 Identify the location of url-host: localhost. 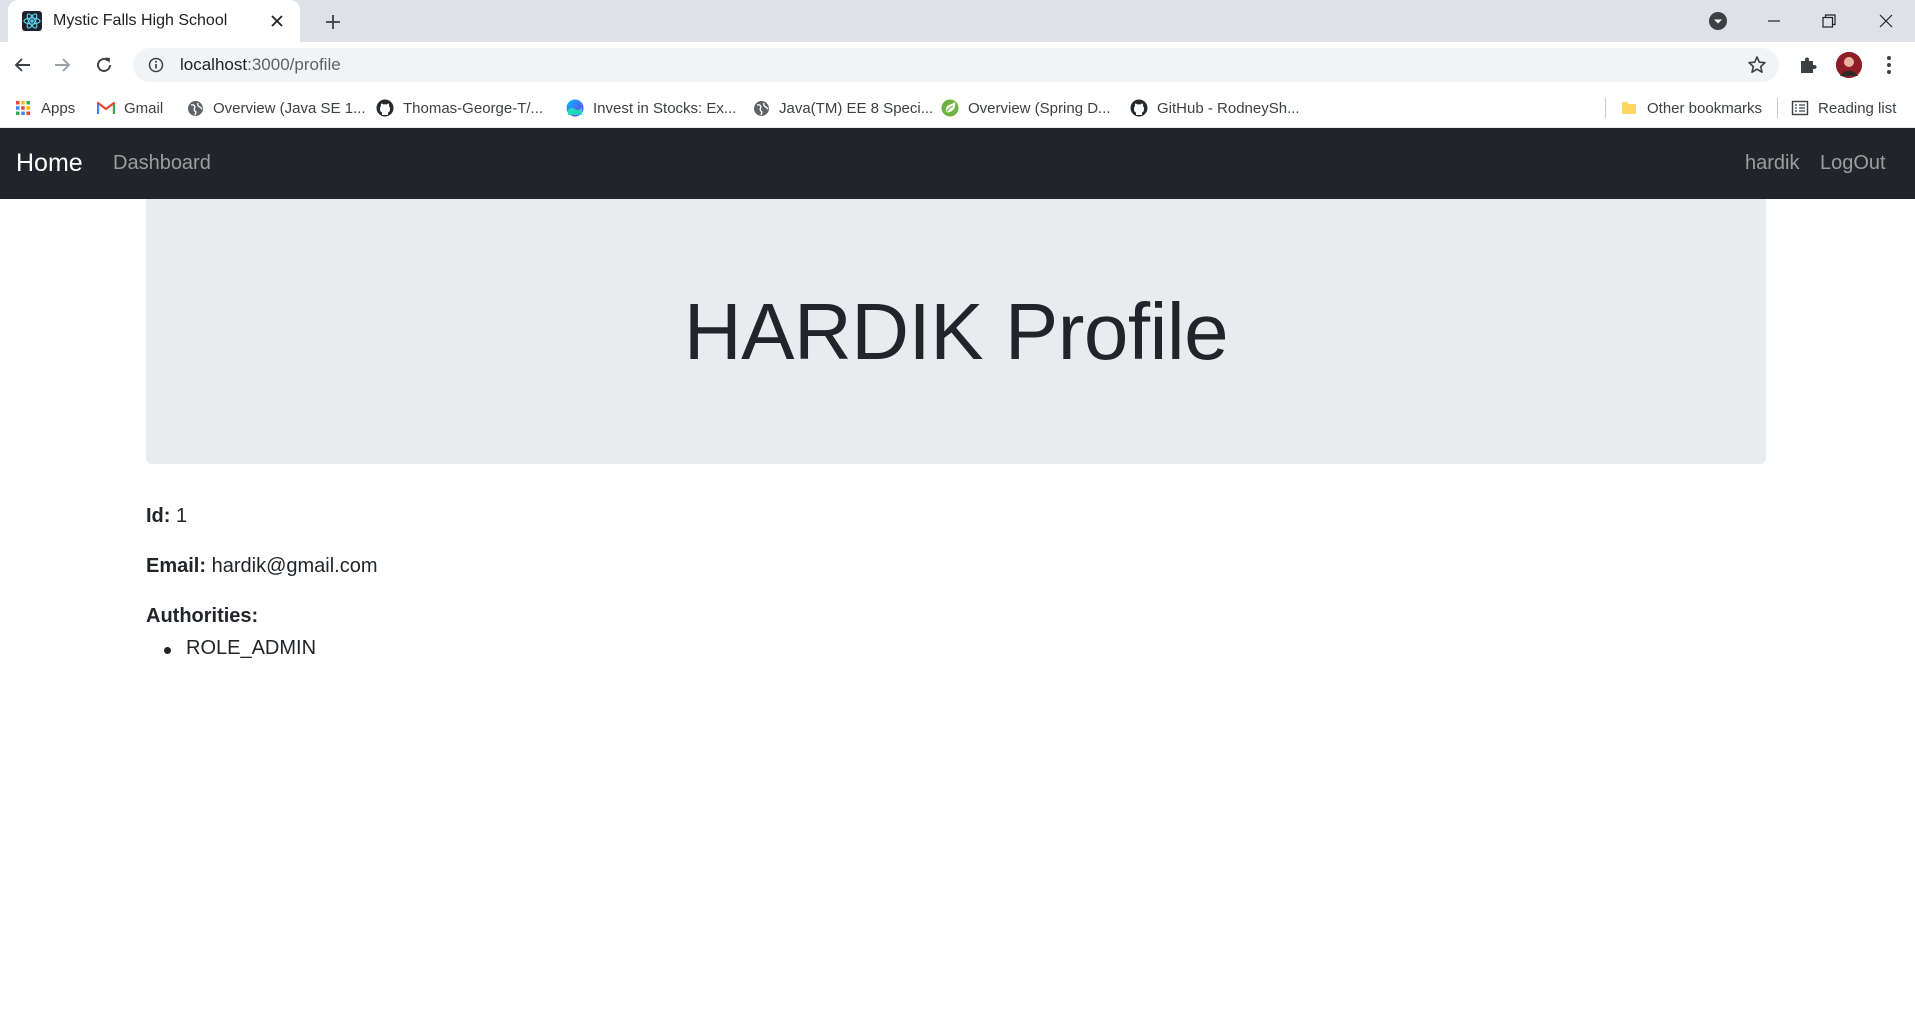
(214, 64).